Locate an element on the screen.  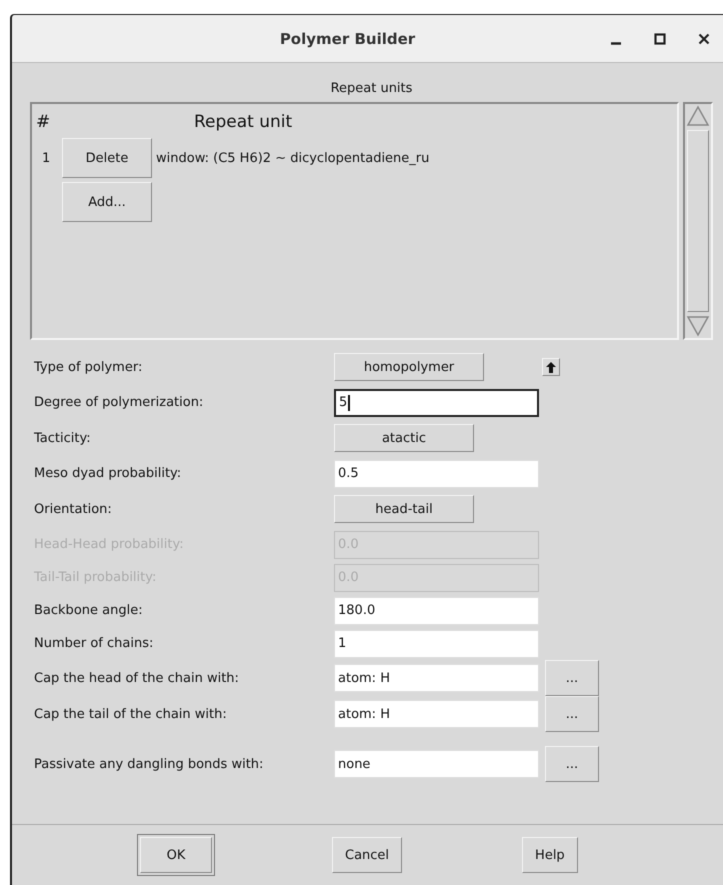
input-field: 180.0 is located at coordinates (436, 610).